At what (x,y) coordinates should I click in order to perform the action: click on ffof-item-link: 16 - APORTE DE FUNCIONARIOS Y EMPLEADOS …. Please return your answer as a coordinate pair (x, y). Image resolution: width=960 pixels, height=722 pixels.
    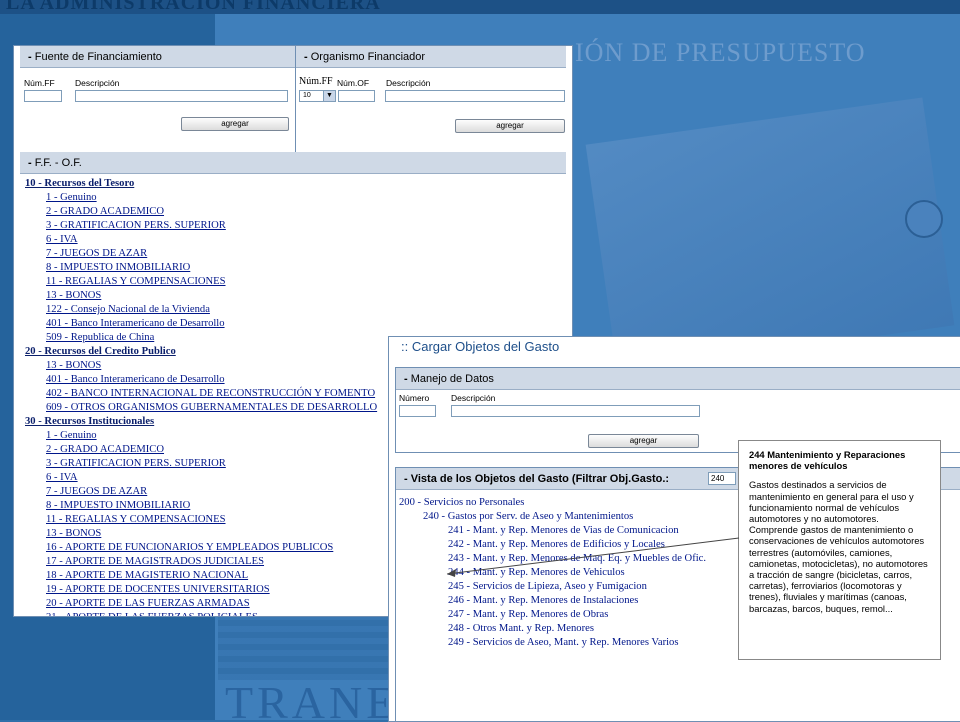
    Looking at the image, I should click on (189, 547).